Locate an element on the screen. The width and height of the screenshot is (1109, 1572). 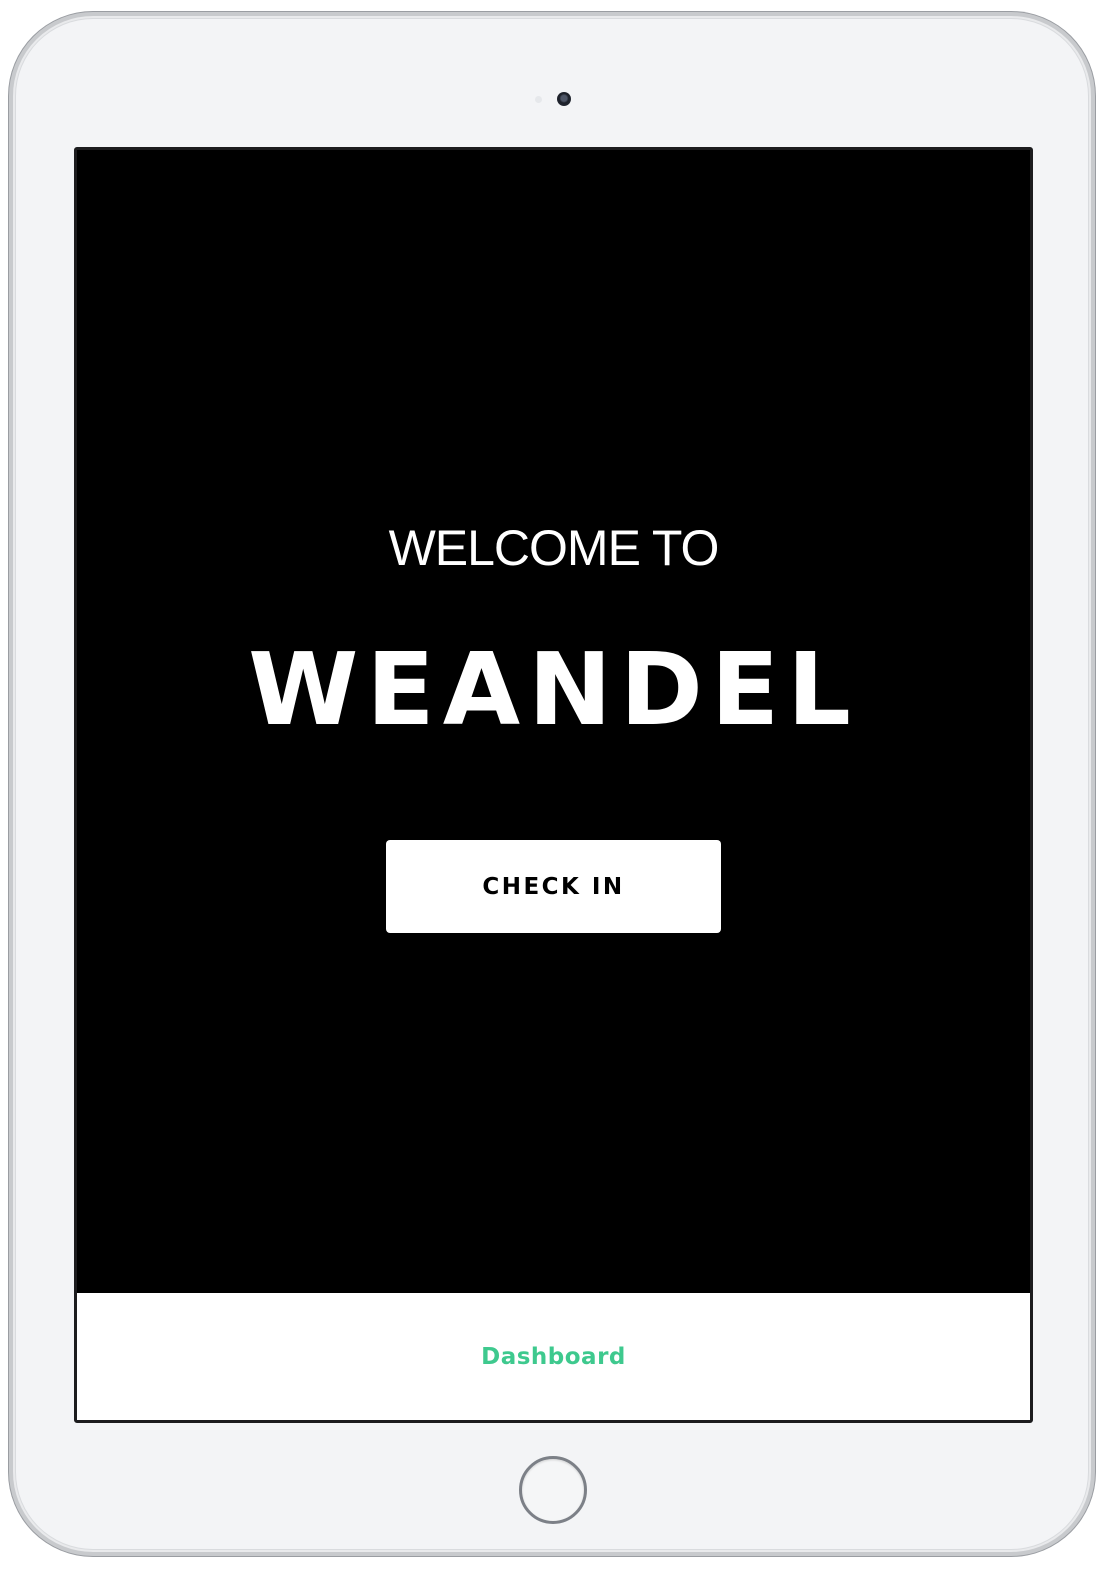
dashboard-link: Dashboard is located at coordinates (553, 1357).